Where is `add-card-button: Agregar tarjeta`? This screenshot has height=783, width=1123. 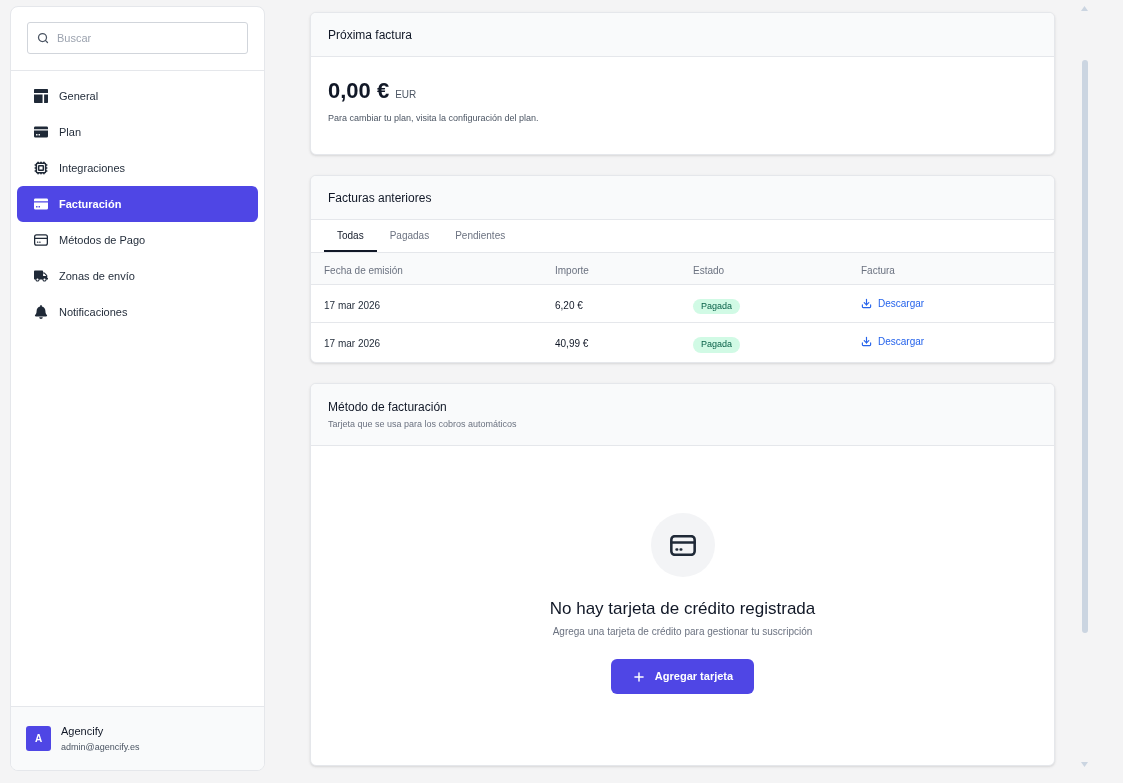 add-card-button: Agregar tarjeta is located at coordinates (682, 676).